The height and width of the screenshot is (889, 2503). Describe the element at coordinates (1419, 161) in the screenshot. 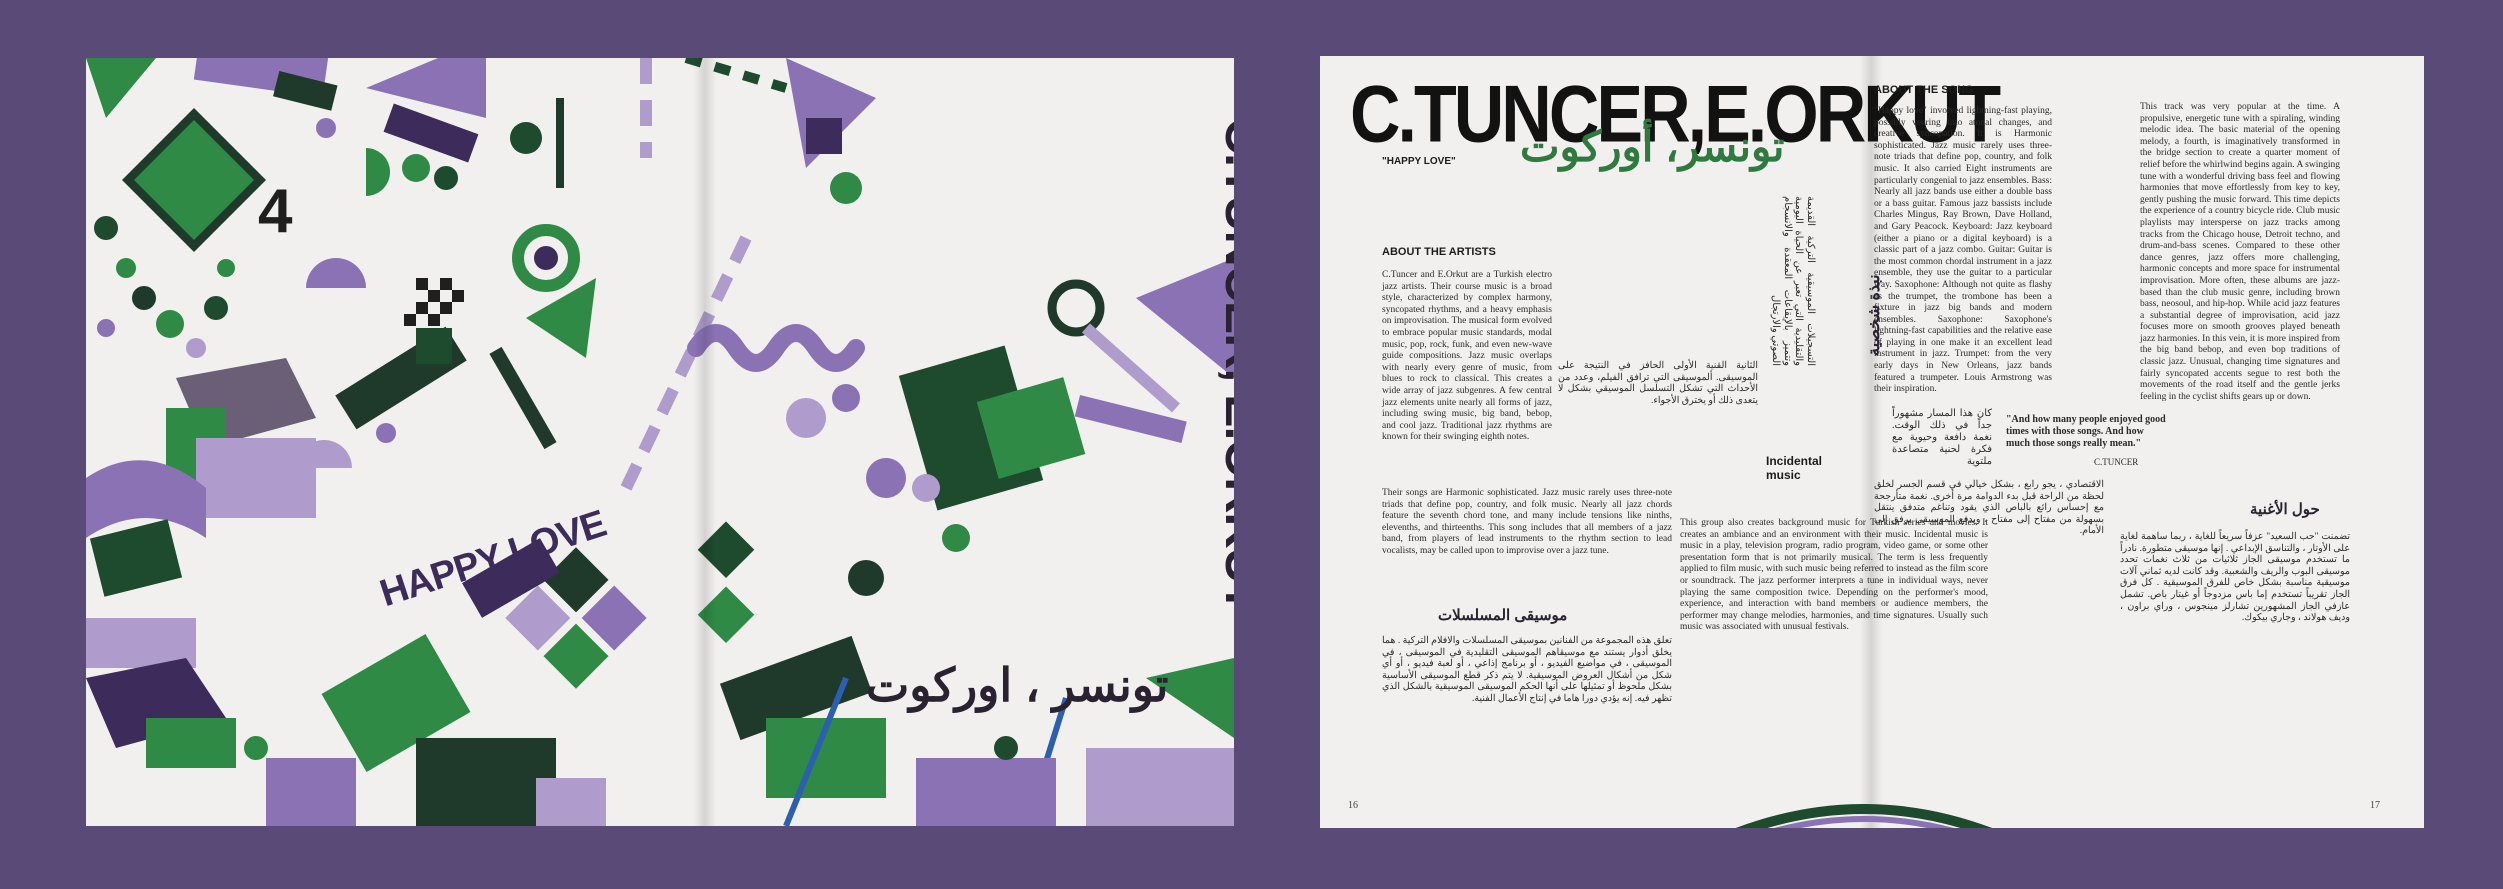

I see `song-label: "HAPPY LOVE"` at that location.